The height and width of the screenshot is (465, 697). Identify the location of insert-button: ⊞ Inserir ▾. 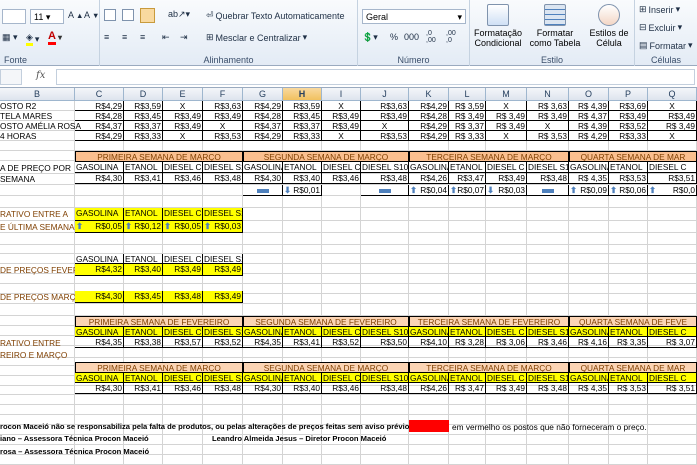
(659, 9).